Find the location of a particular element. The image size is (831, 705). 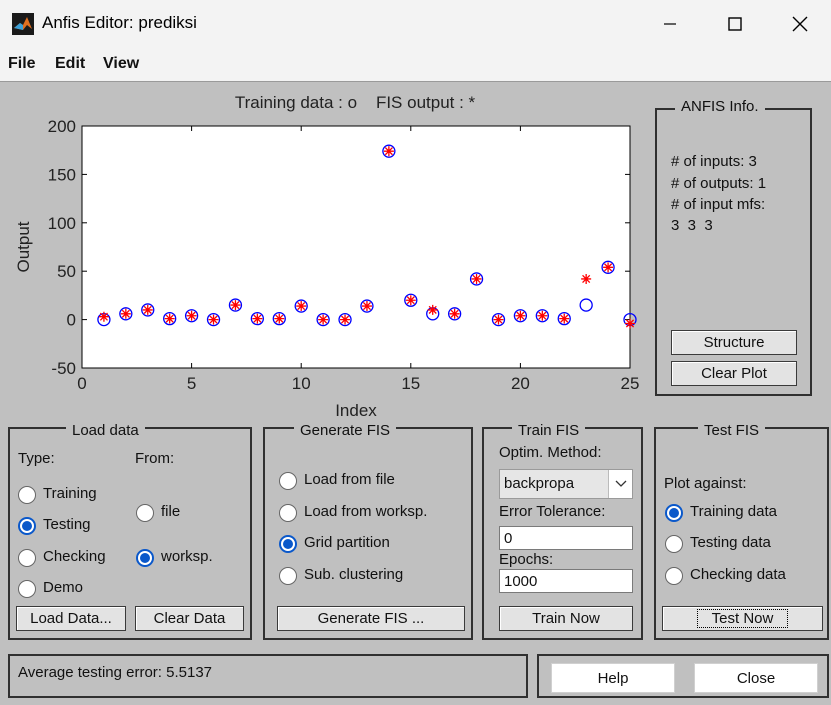

menu-edit: Edit is located at coordinates (70, 64).